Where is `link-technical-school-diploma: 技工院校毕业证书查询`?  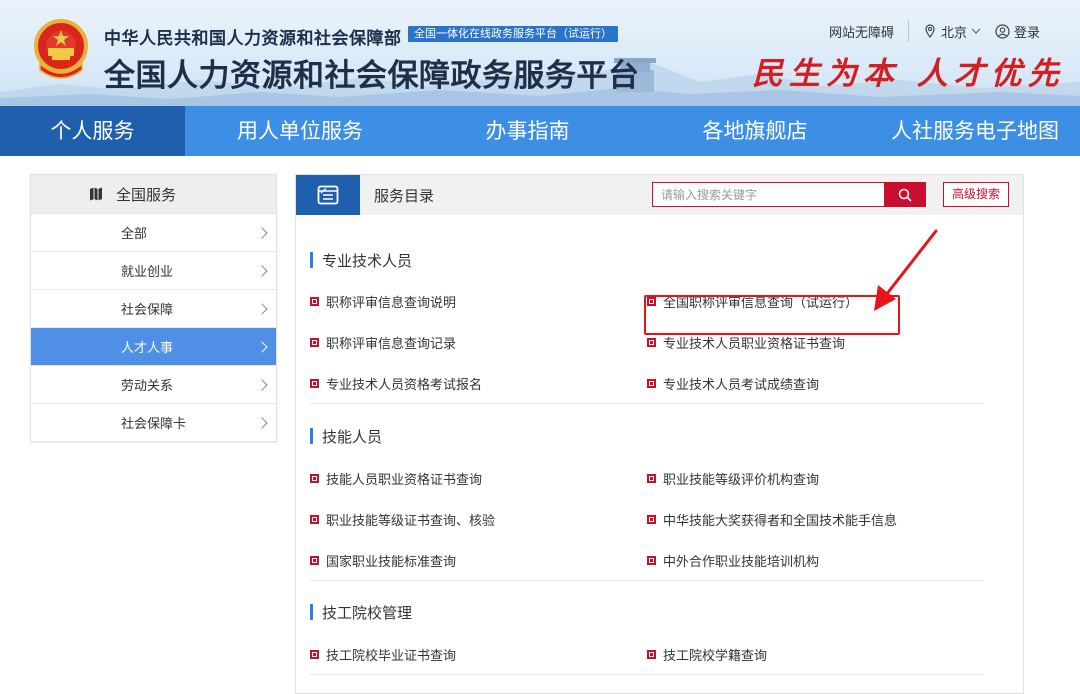 link-technical-school-diploma: 技工院校毕业证书查询 is located at coordinates (478, 654).